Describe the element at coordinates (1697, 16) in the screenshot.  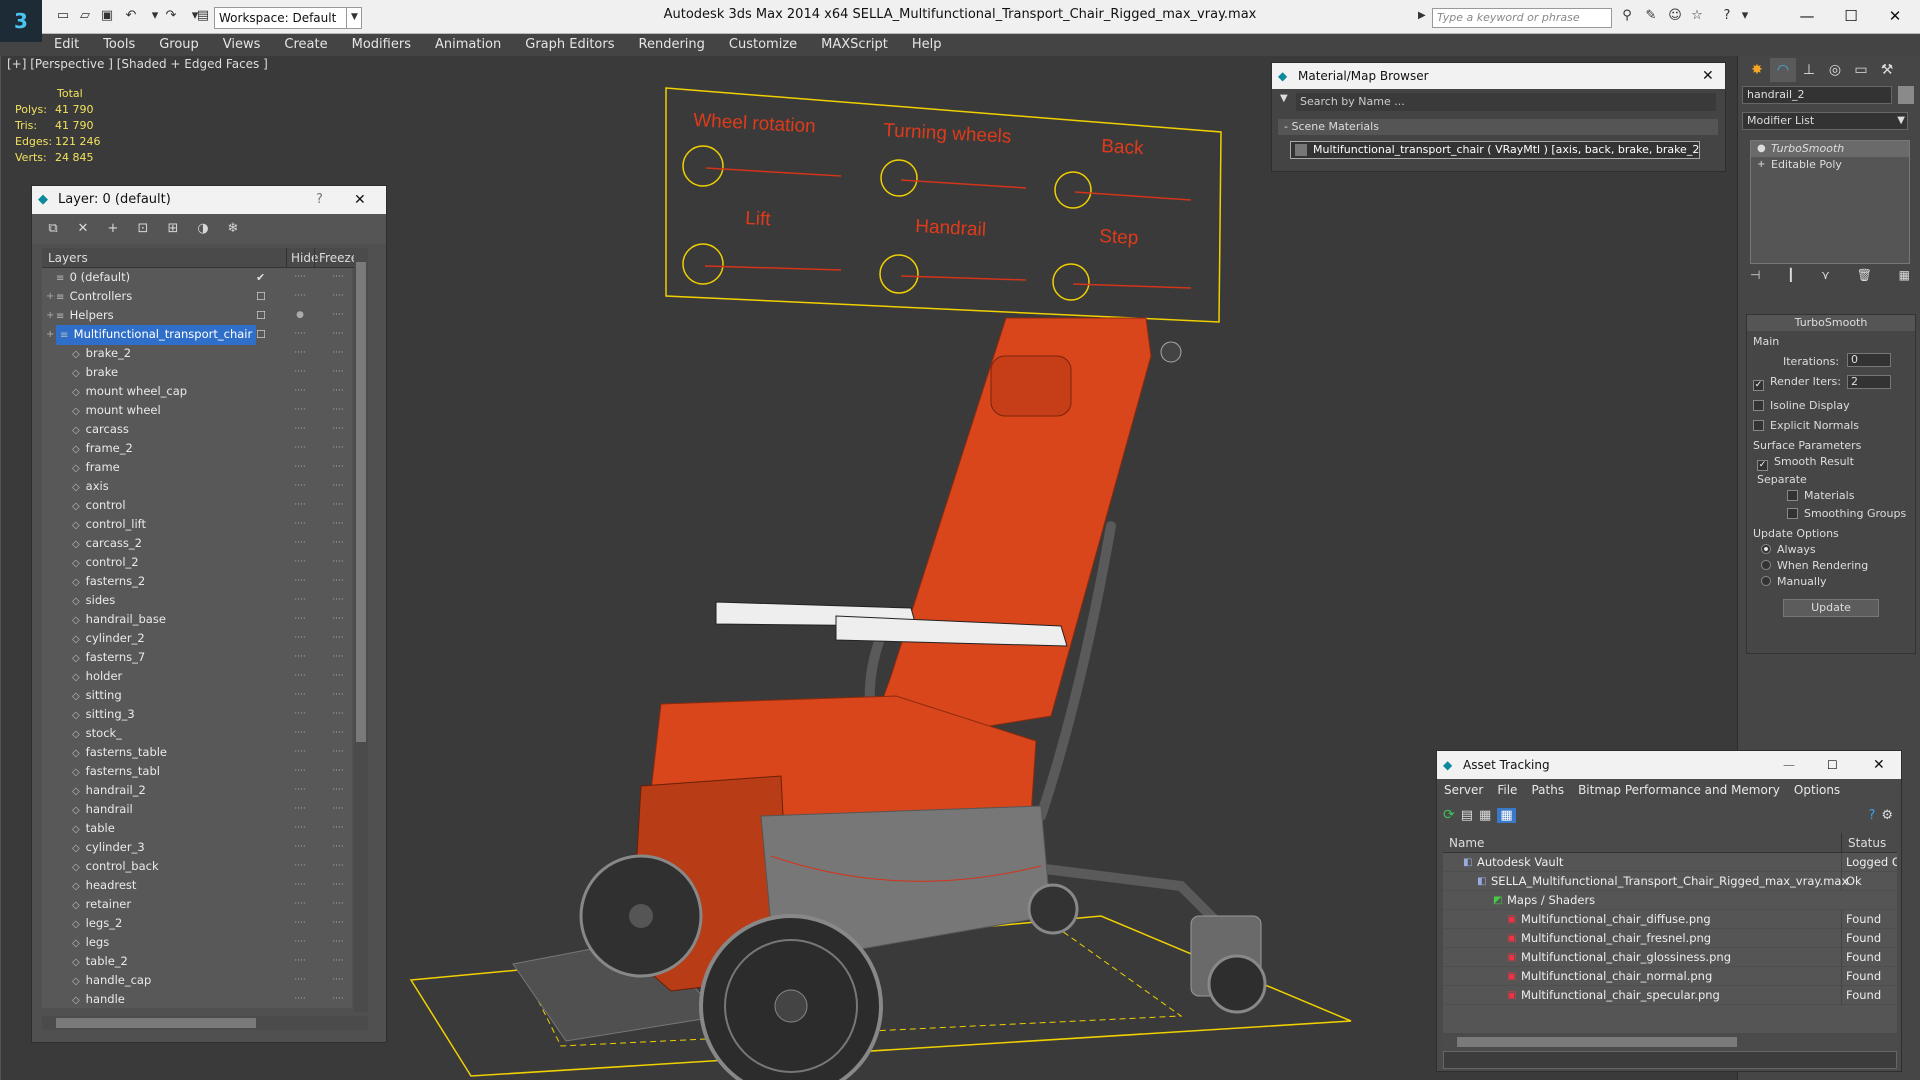
I see `star-icon: ☆` at that location.